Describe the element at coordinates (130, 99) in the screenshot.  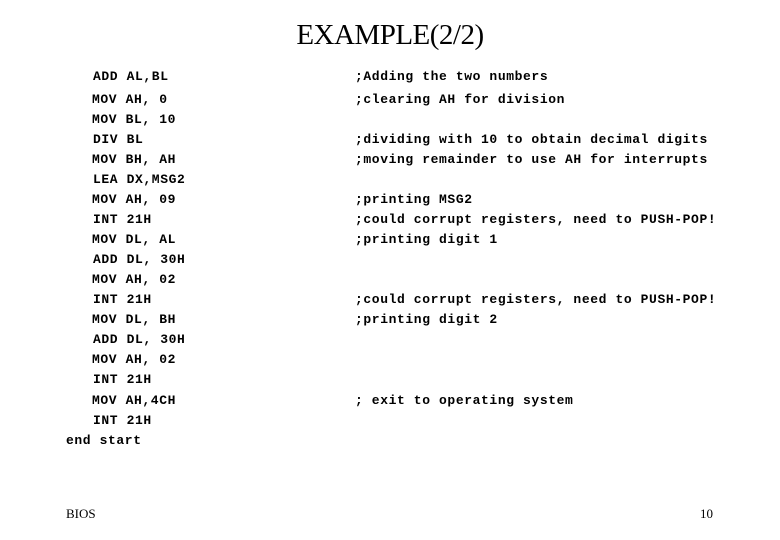
I see `code-line: MOV AH, 0` at that location.